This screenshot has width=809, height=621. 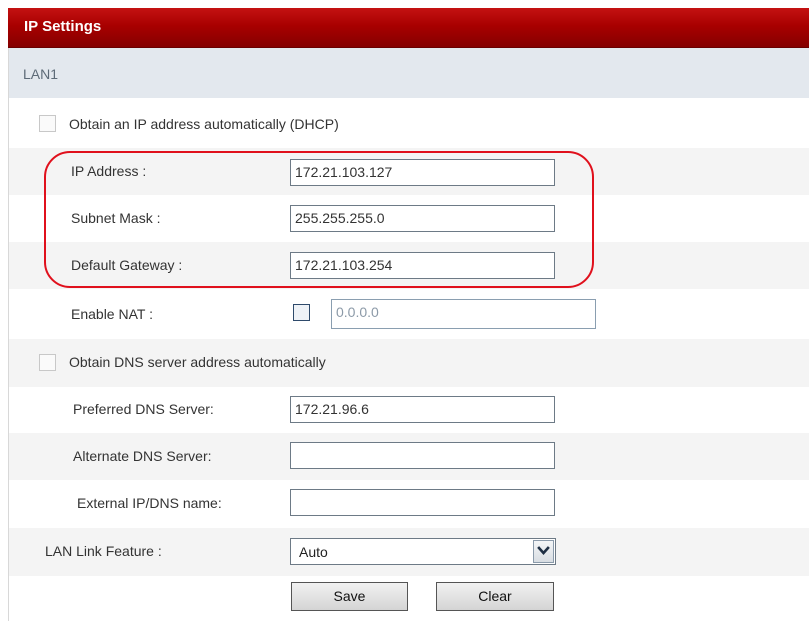 What do you see at coordinates (495, 596) in the screenshot?
I see `clear-button: Clear` at bounding box center [495, 596].